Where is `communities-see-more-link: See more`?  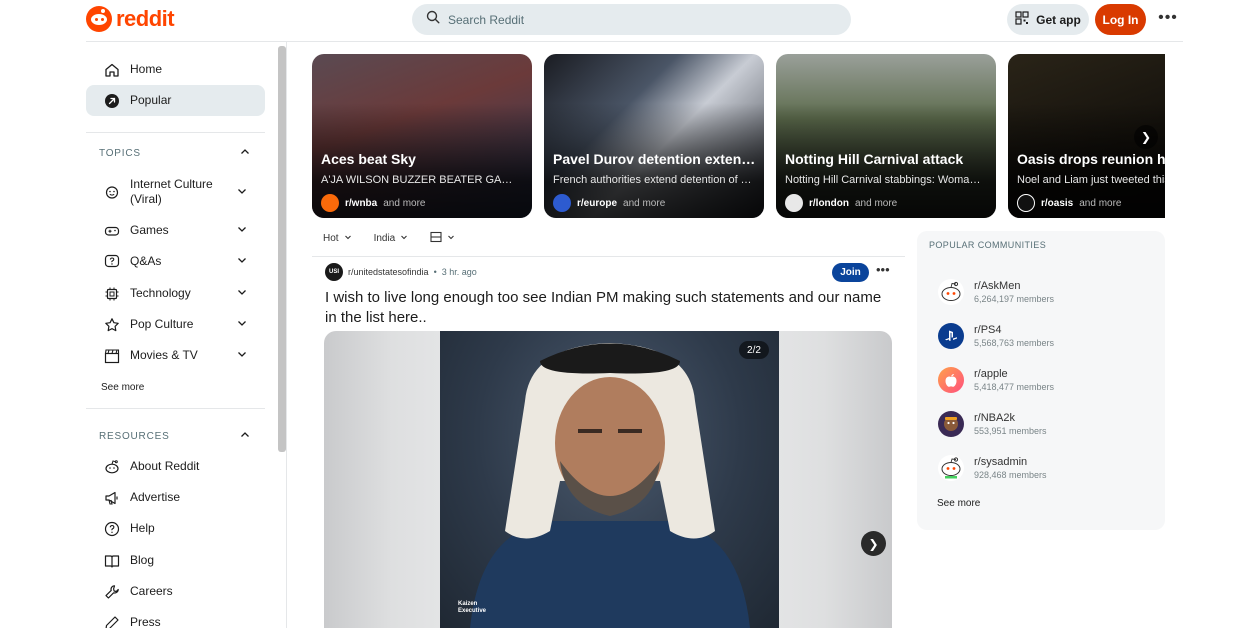 communities-see-more-link: See more is located at coordinates (958, 503).